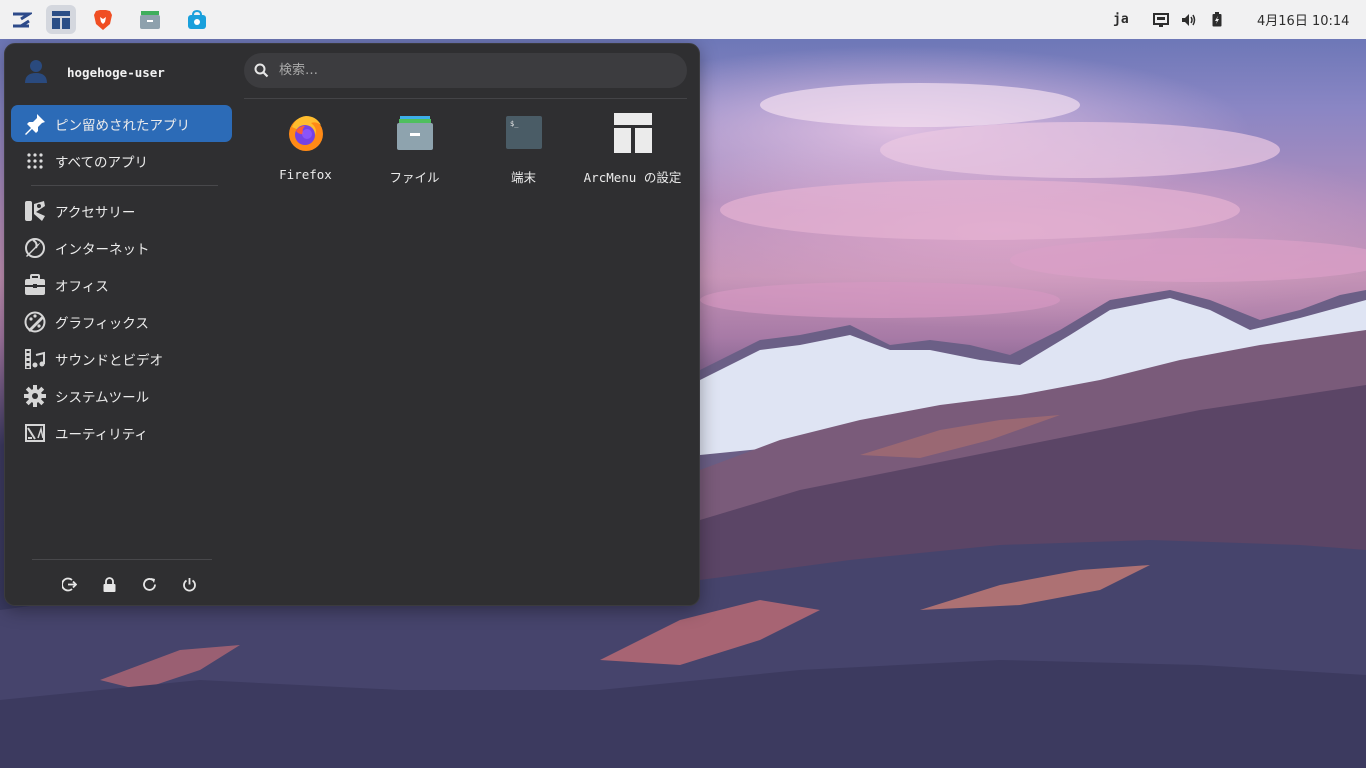 Image resolution: width=1366 pixels, height=768 pixels. I want to click on category-label: オフィス, so click(82, 286).